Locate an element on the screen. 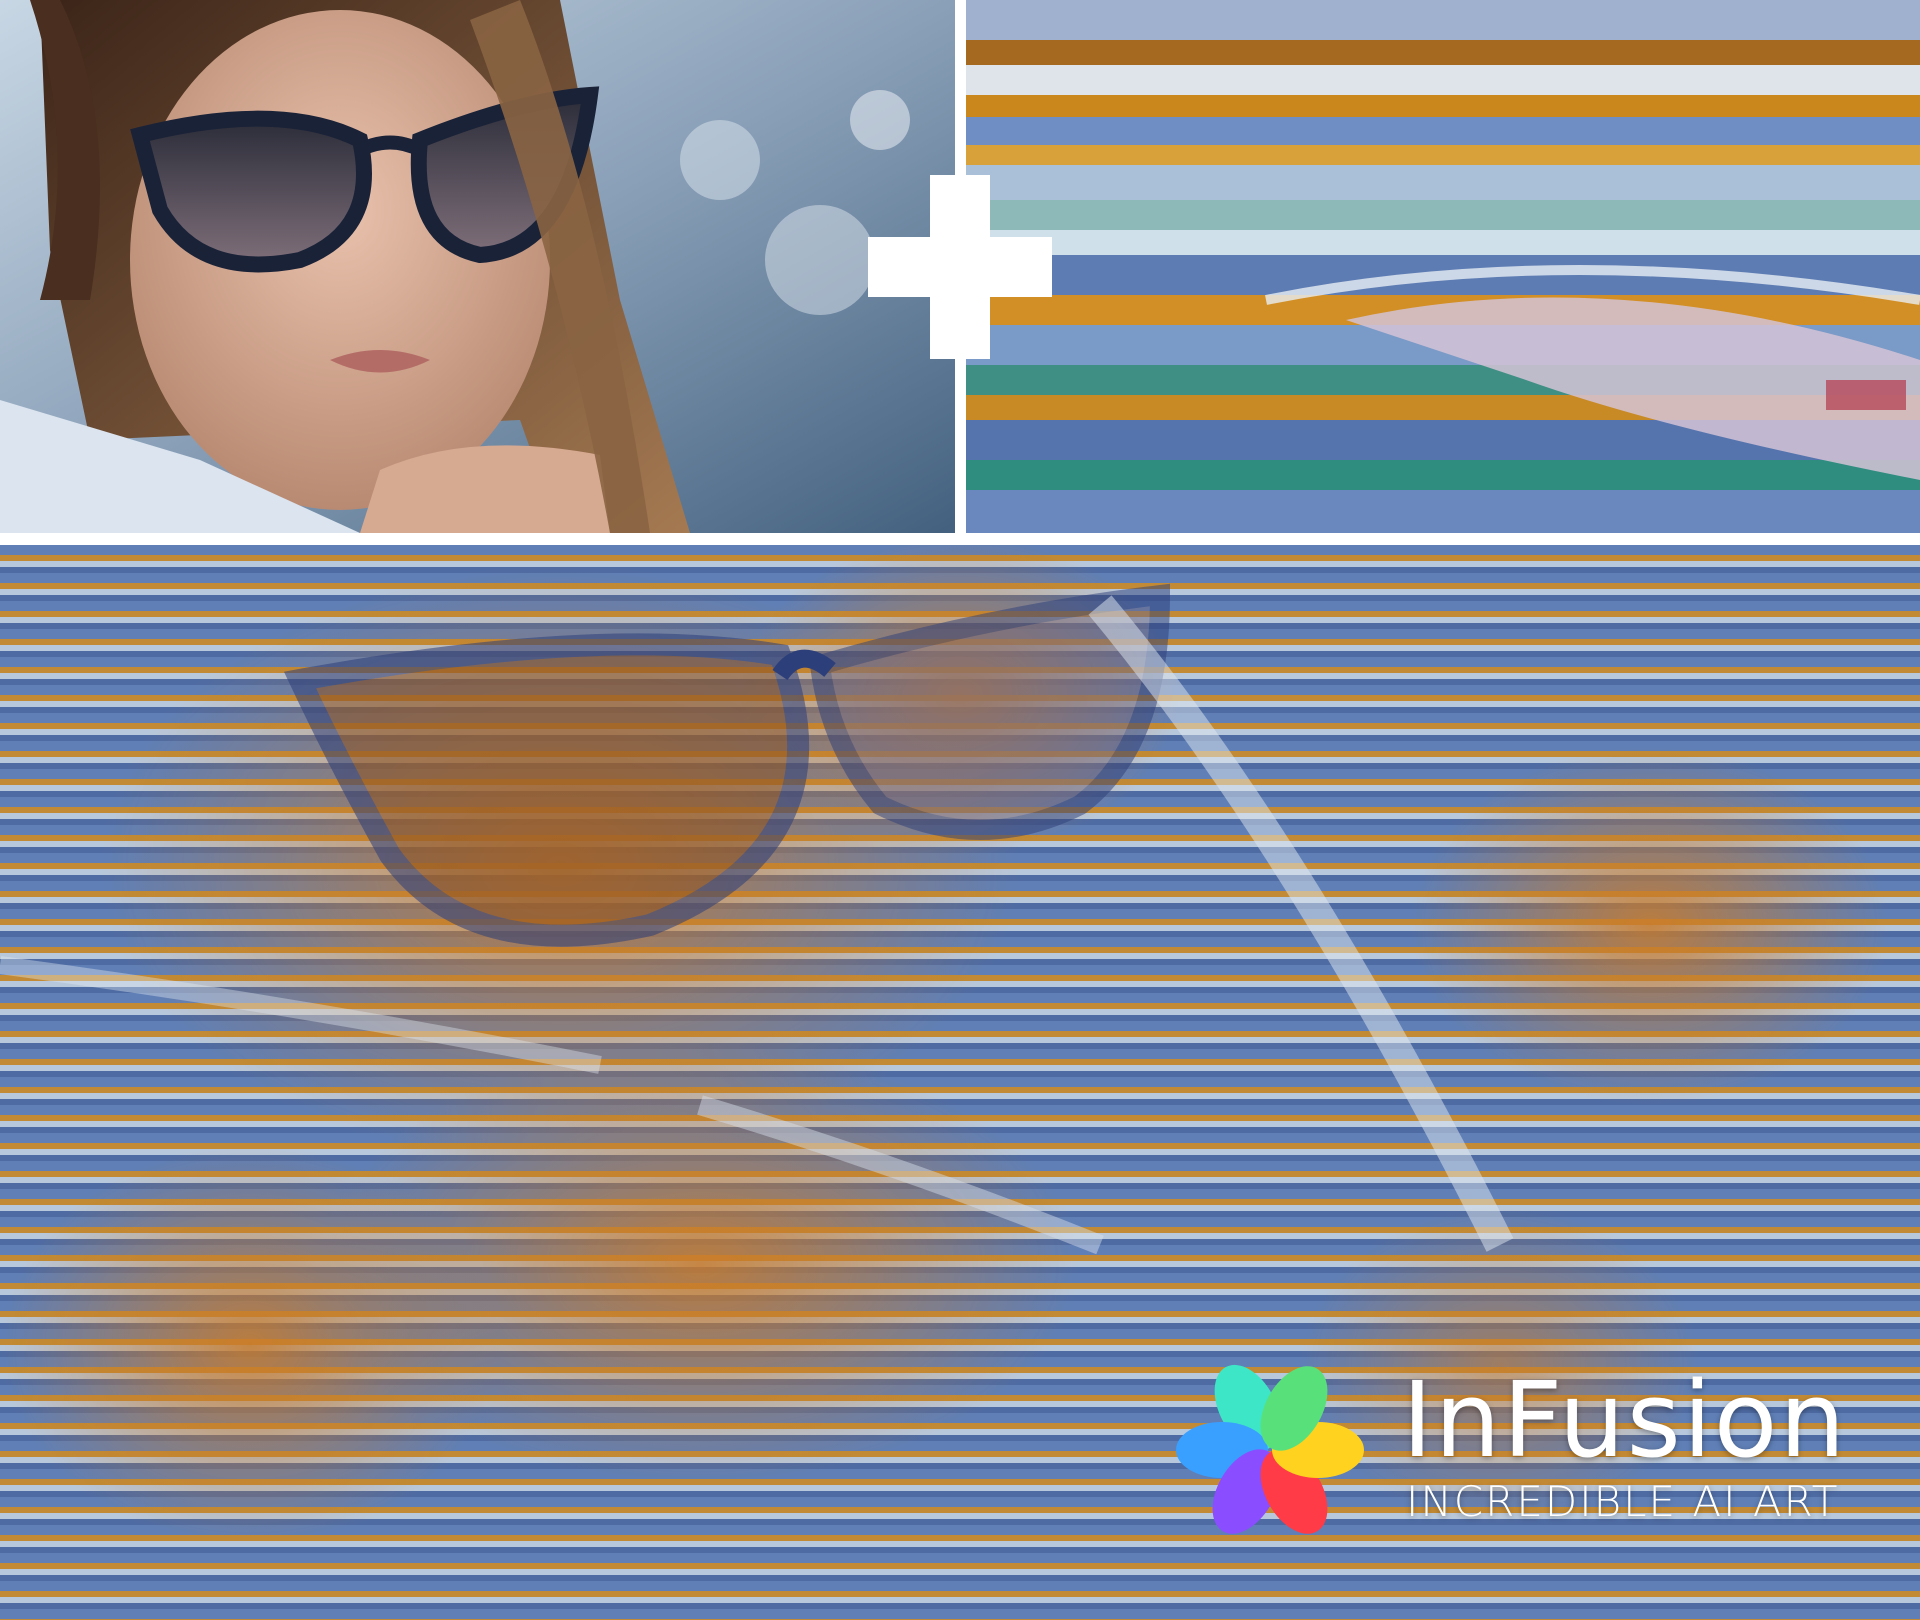 The width and height of the screenshot is (1920, 1620). logo-tagline: INCREDIBLE AI ART is located at coordinates (1623, 1501).